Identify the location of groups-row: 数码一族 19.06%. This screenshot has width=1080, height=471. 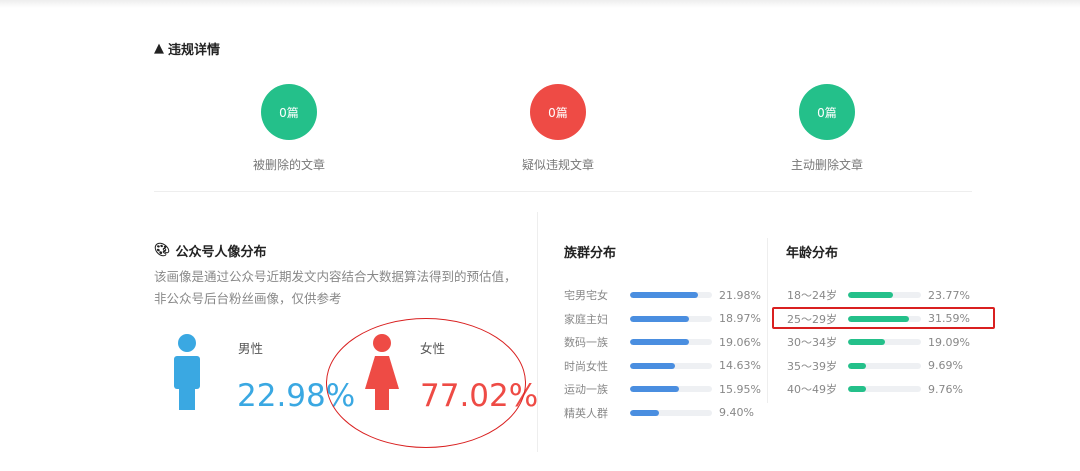
(662, 342).